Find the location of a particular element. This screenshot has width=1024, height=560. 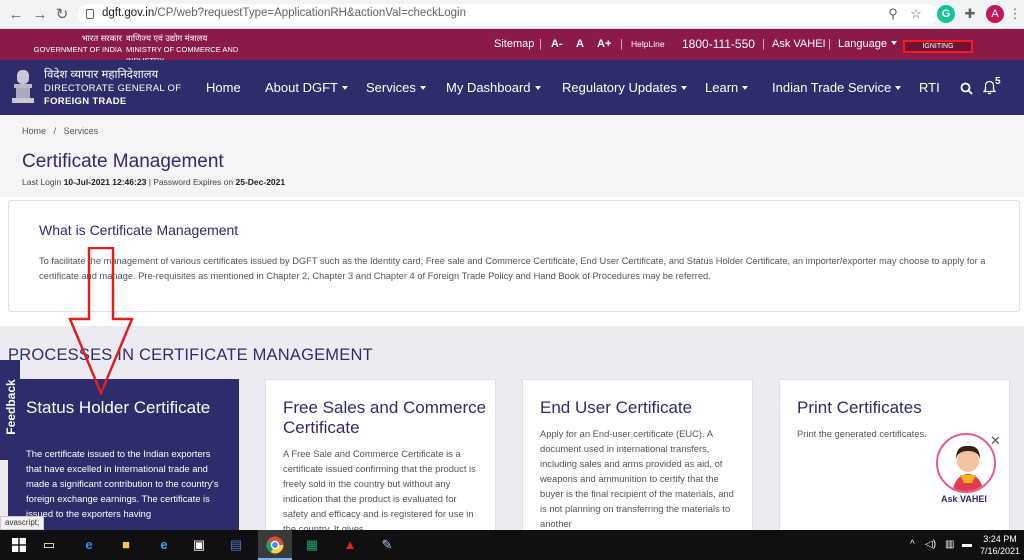

nav-services: Services is located at coordinates (396, 87).